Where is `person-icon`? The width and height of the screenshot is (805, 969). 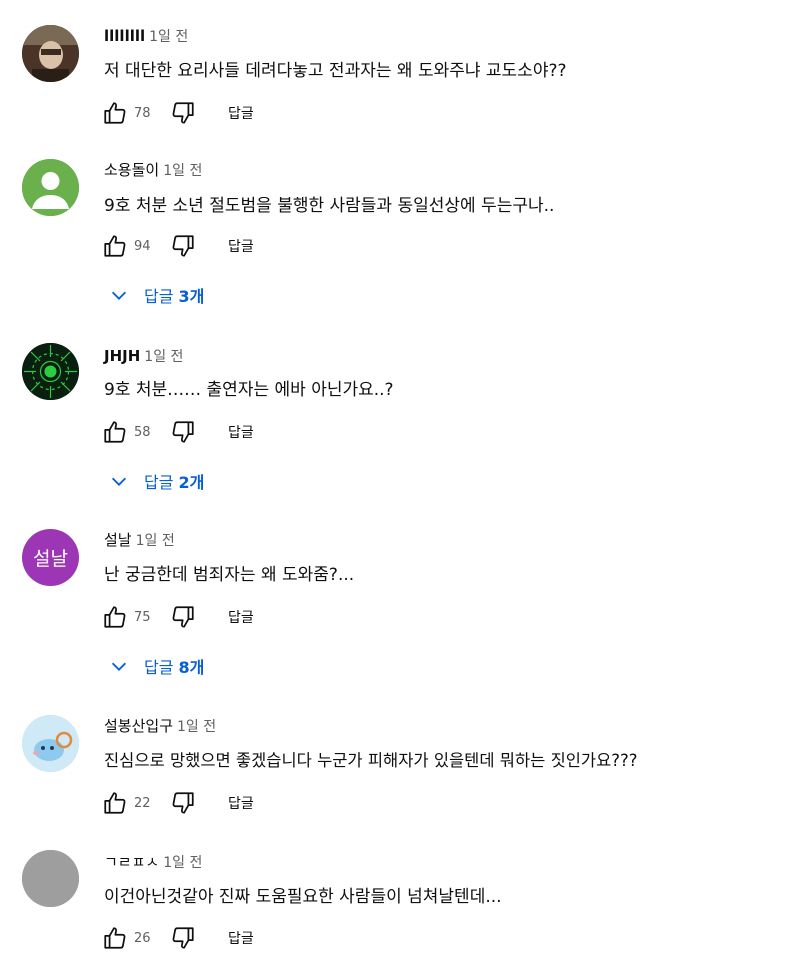
person-icon is located at coordinates (50, 187).